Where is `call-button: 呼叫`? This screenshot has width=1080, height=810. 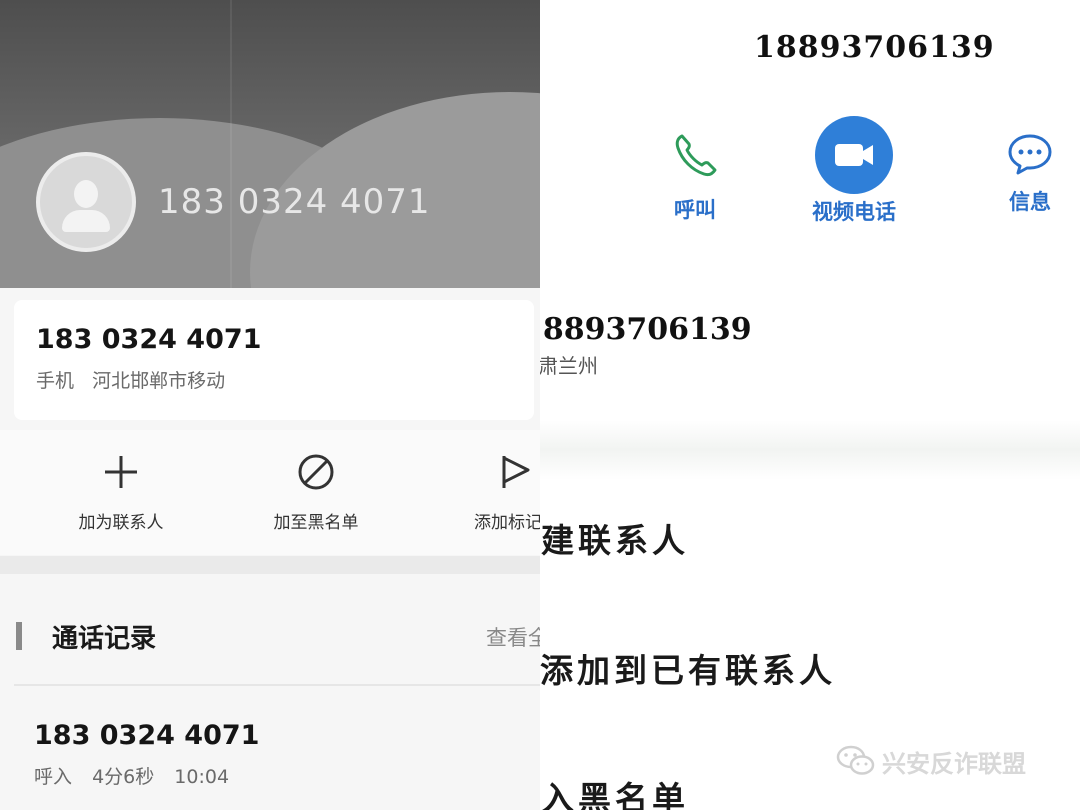
call-button: 呼叫 is located at coordinates (695, 177).